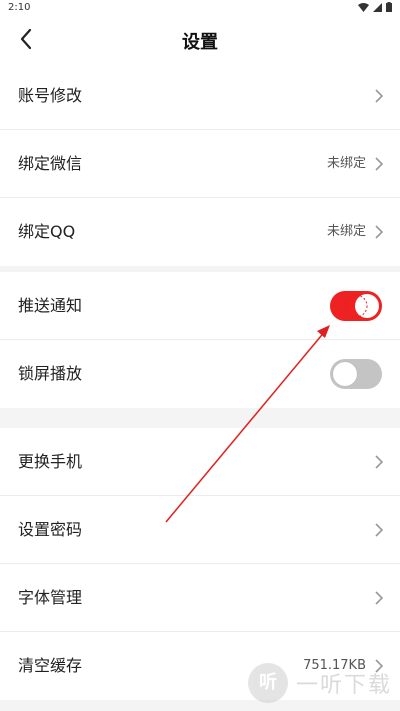 The image size is (400, 711). I want to click on settings-row-bind-wechat: 绑定微信 未绑定, so click(200, 164).